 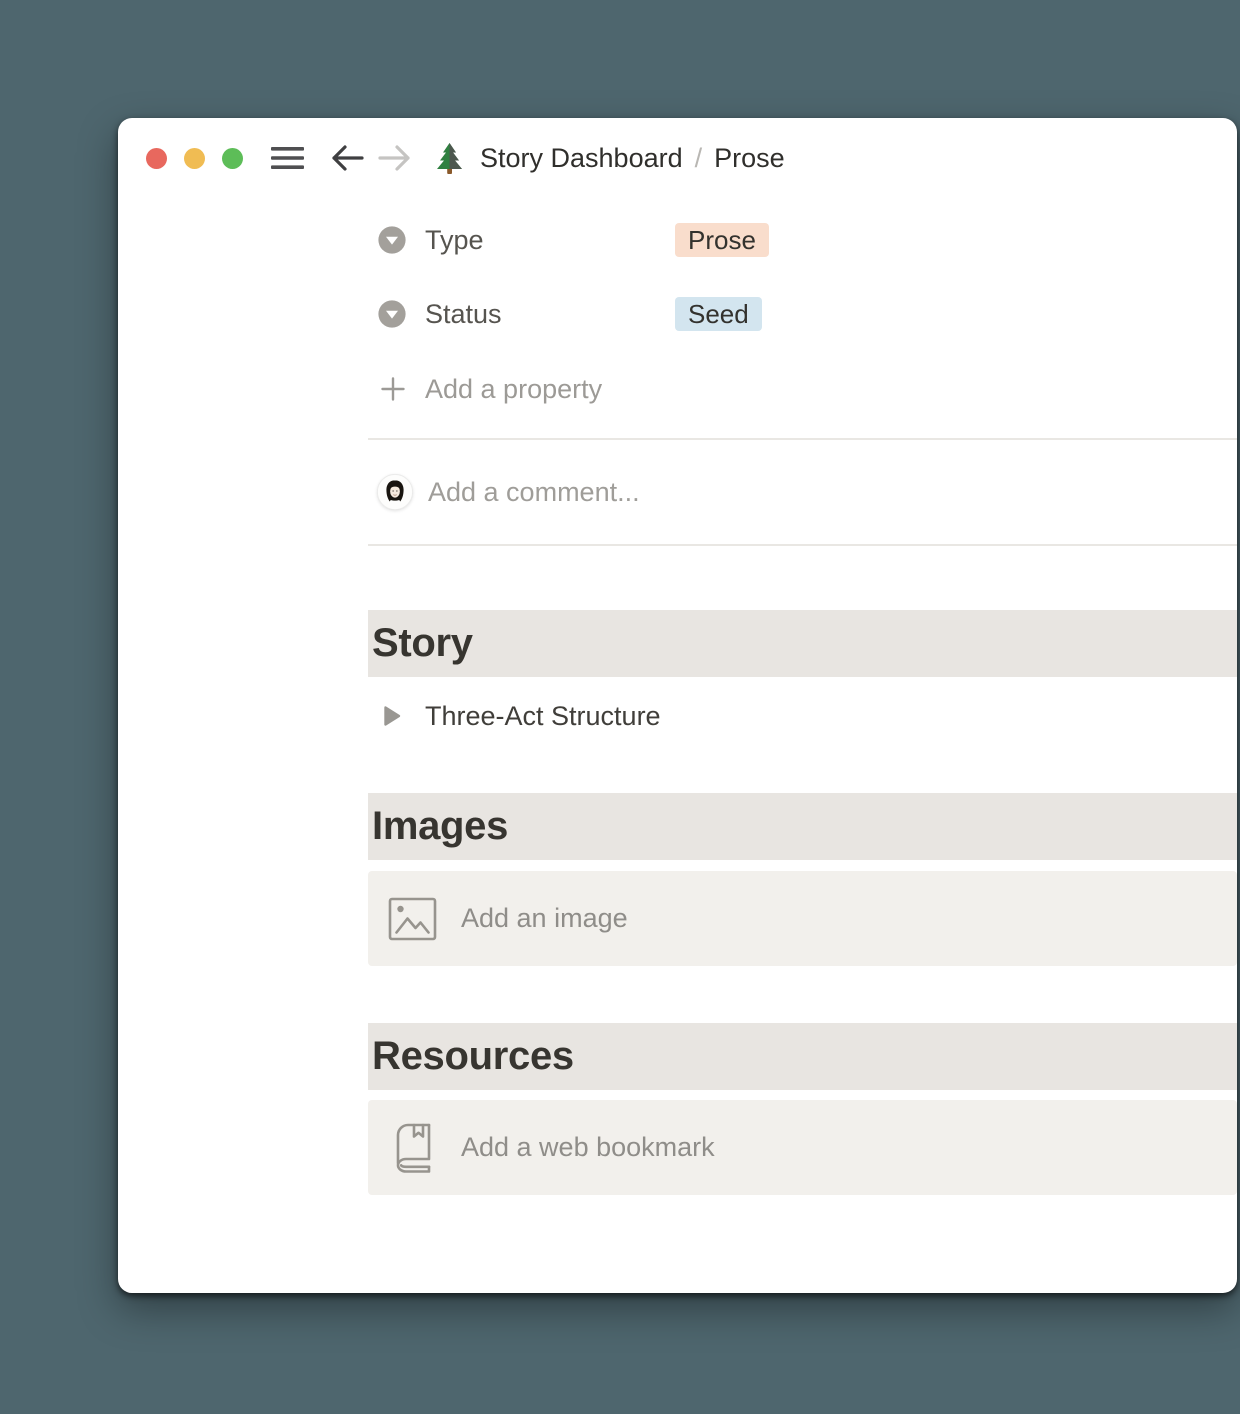 I want to click on placeholder-label: Add an image, so click(x=544, y=918).